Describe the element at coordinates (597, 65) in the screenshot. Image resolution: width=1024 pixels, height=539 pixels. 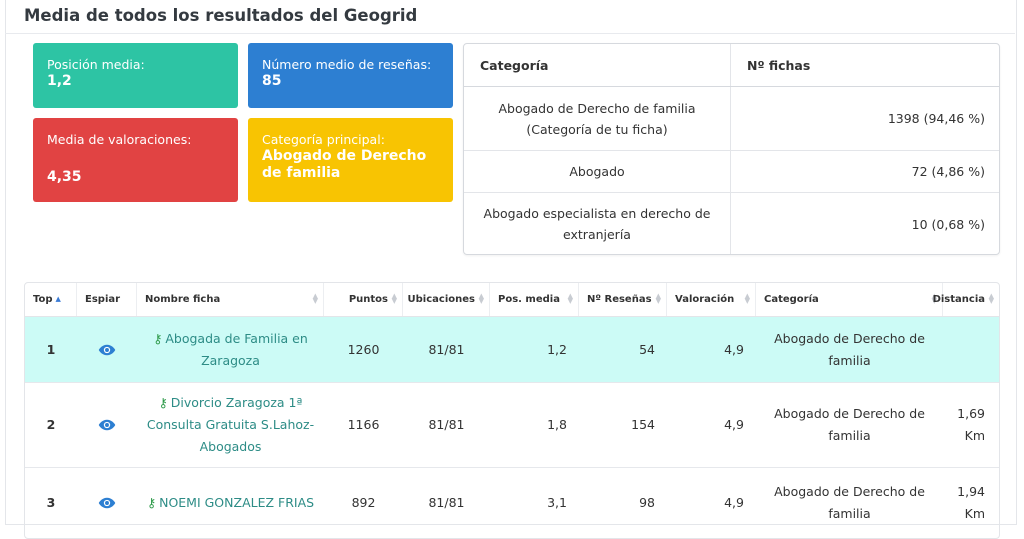
I see `category-header: Categoría` at that location.